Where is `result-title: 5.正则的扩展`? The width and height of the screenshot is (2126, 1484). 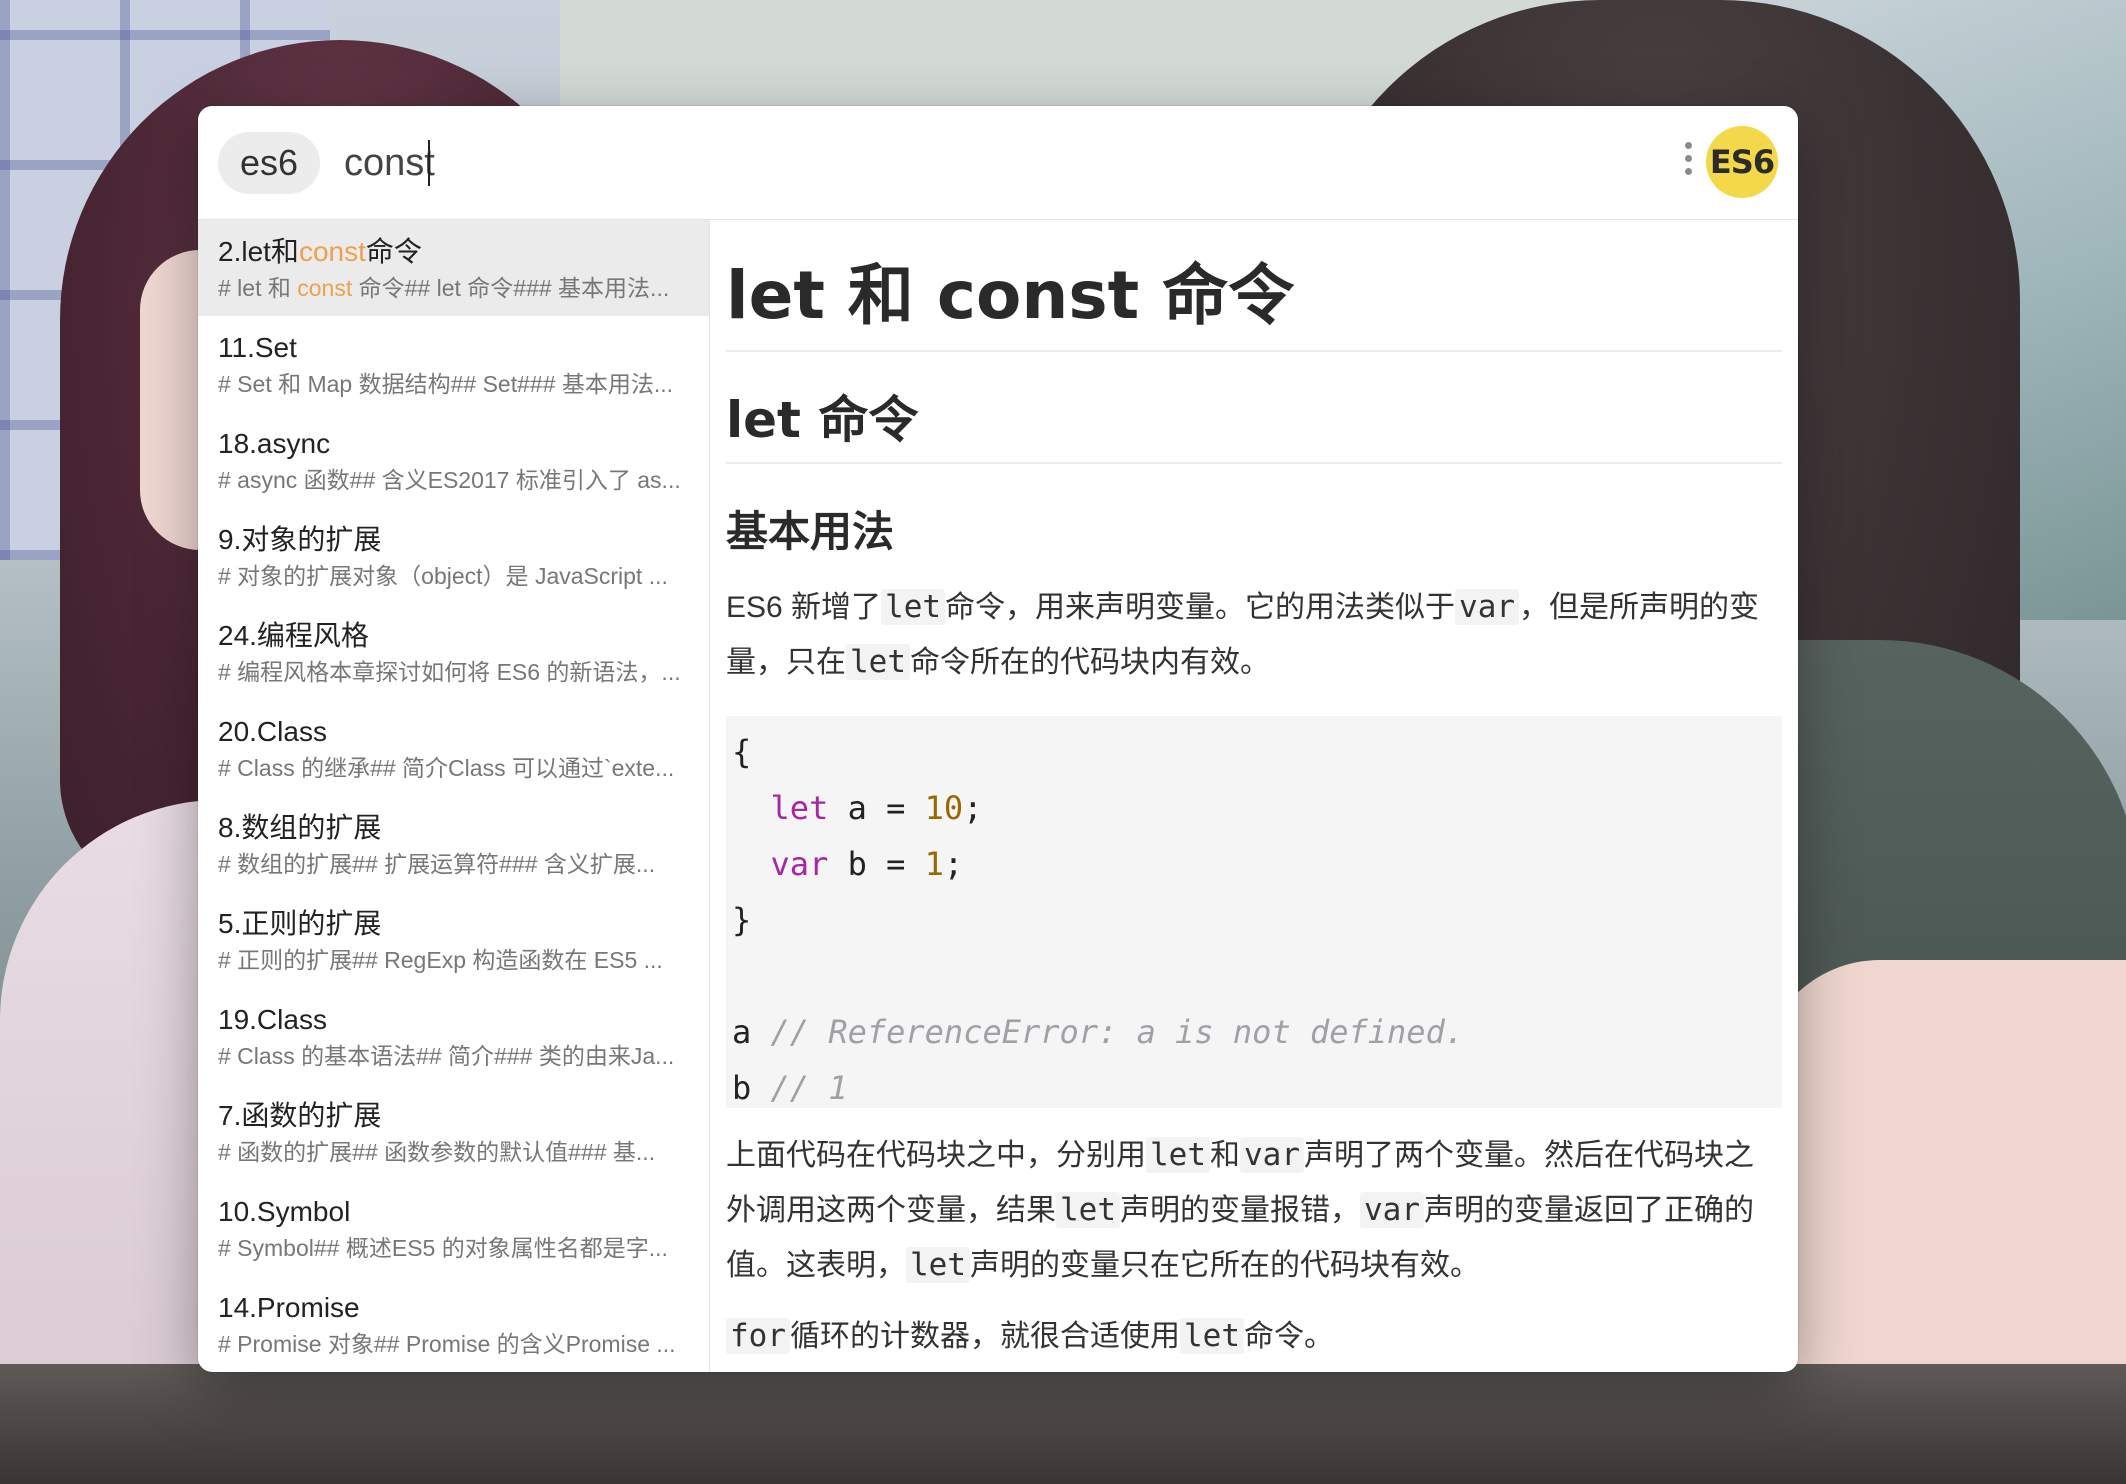 result-title: 5.正则的扩展 is located at coordinates (300, 923).